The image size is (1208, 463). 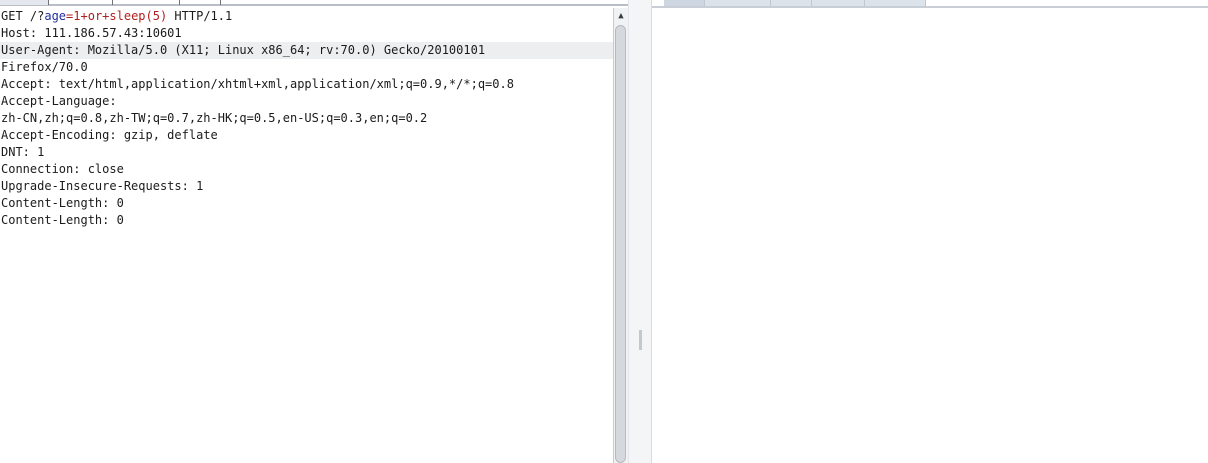 What do you see at coordinates (120, 16) in the screenshot?
I see `query-param-value: 1+or+sleep(5)` at bounding box center [120, 16].